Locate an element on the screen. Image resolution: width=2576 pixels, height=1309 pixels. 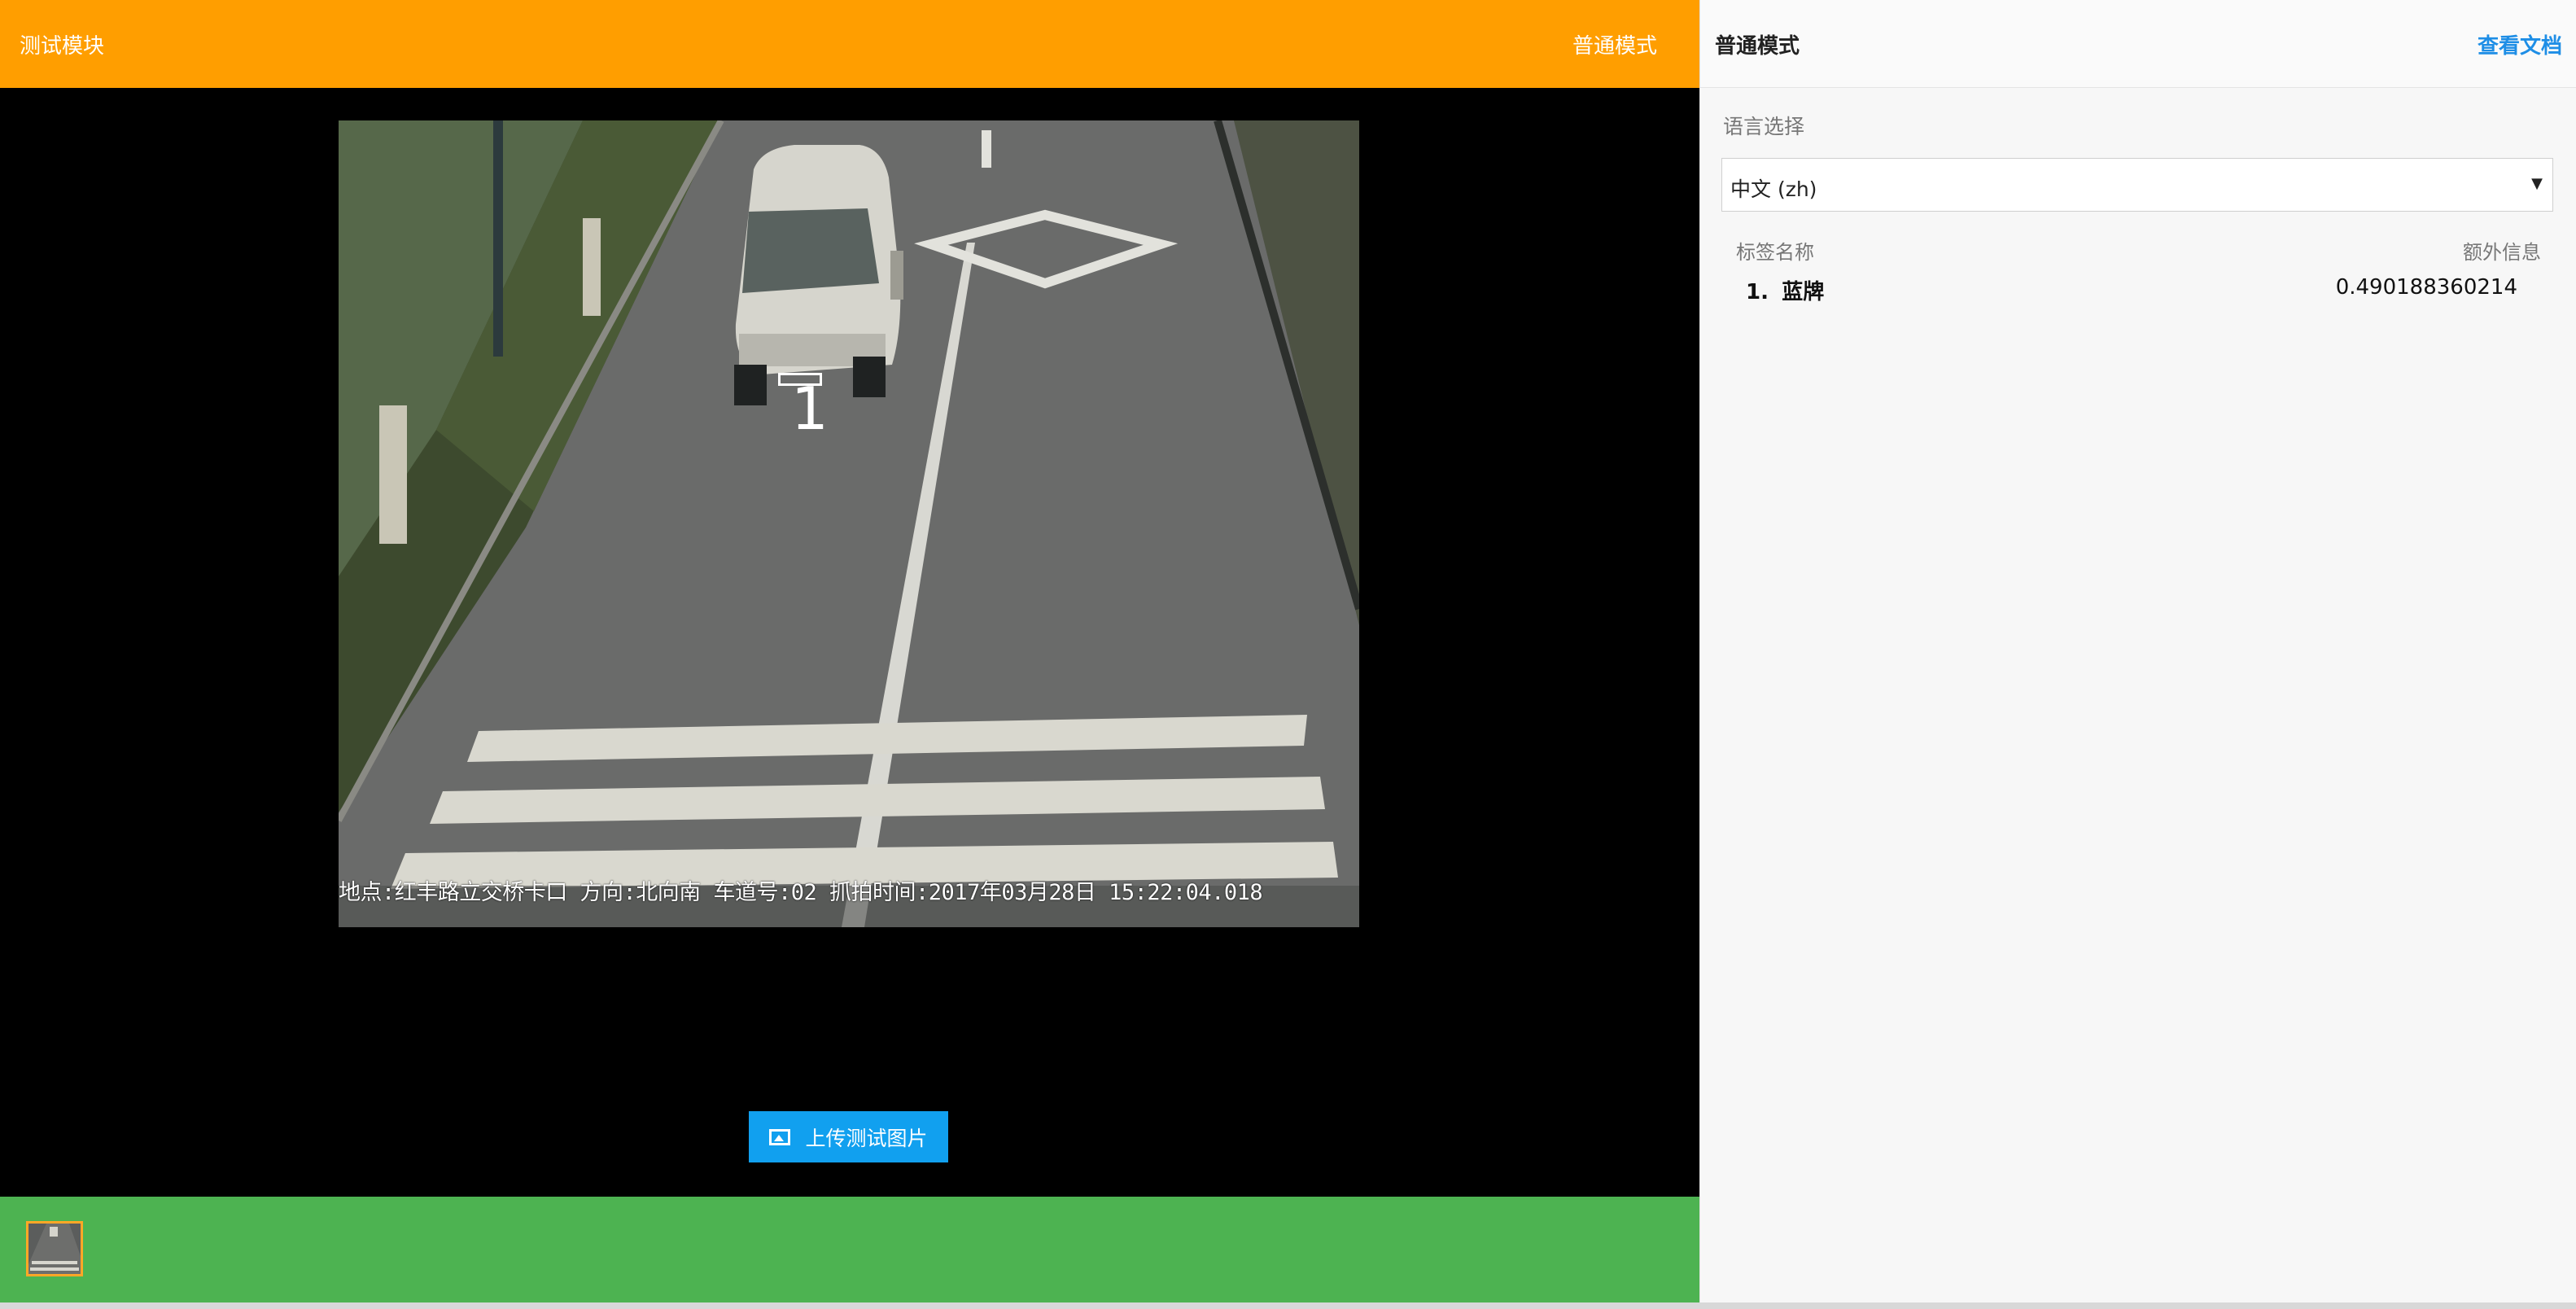
thumbnail-strip is located at coordinates (850, 1249).